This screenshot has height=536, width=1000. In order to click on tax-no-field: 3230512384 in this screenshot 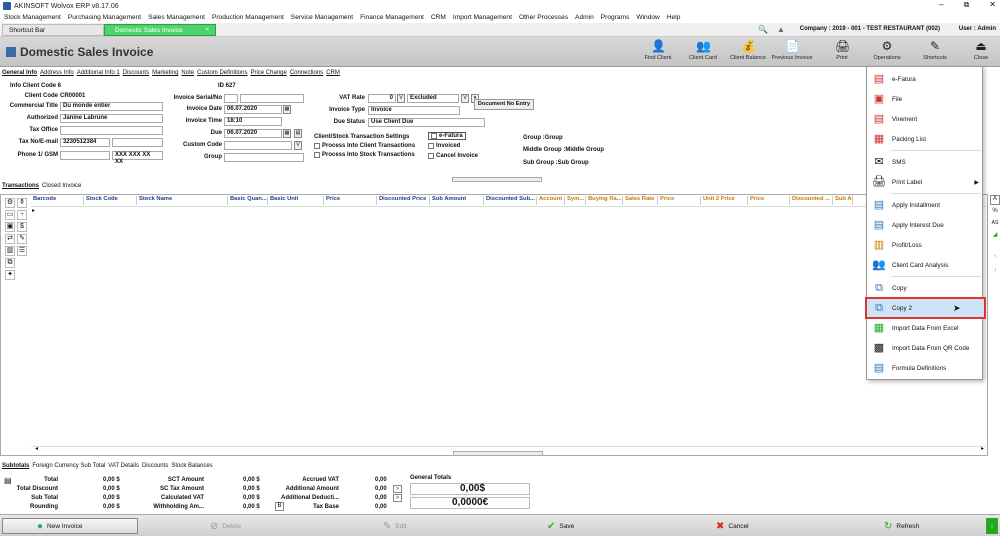, I will do `click(85, 142)`.